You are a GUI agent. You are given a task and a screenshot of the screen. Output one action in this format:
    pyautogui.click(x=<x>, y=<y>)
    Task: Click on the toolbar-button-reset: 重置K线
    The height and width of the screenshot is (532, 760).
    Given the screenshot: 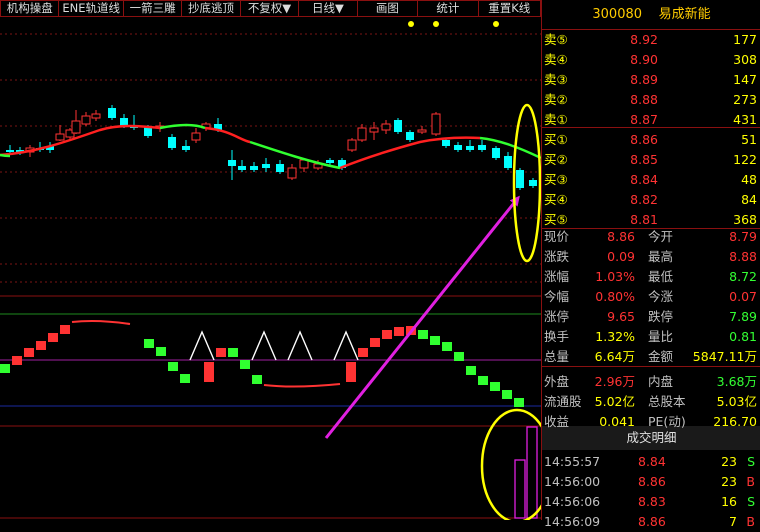 What is the action you would take?
    pyautogui.click(x=509, y=8)
    